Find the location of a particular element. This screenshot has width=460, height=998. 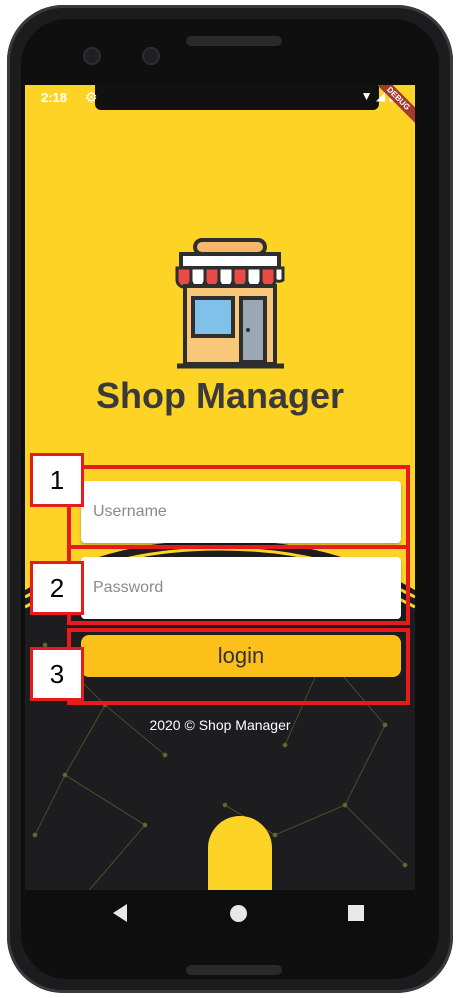

annotation-label-2: 2 is located at coordinates (57, 588).